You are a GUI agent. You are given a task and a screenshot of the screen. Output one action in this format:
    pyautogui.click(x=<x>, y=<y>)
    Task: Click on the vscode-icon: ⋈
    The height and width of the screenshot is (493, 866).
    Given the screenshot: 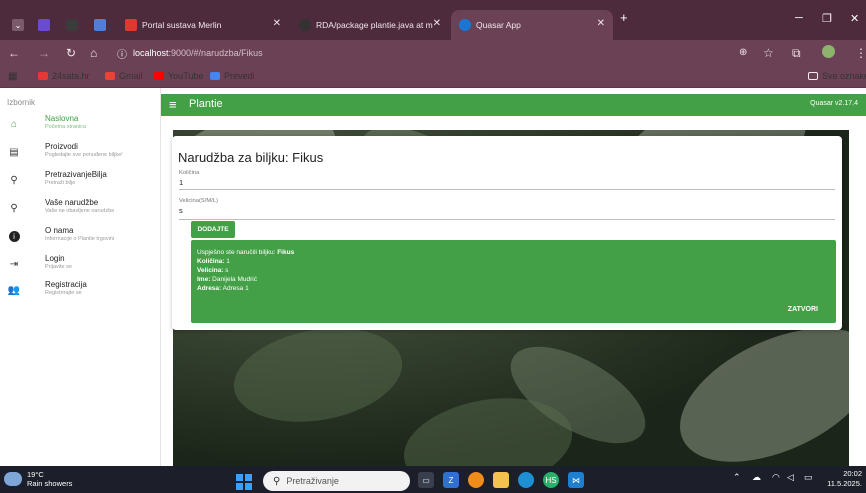 What is the action you would take?
    pyautogui.click(x=576, y=480)
    